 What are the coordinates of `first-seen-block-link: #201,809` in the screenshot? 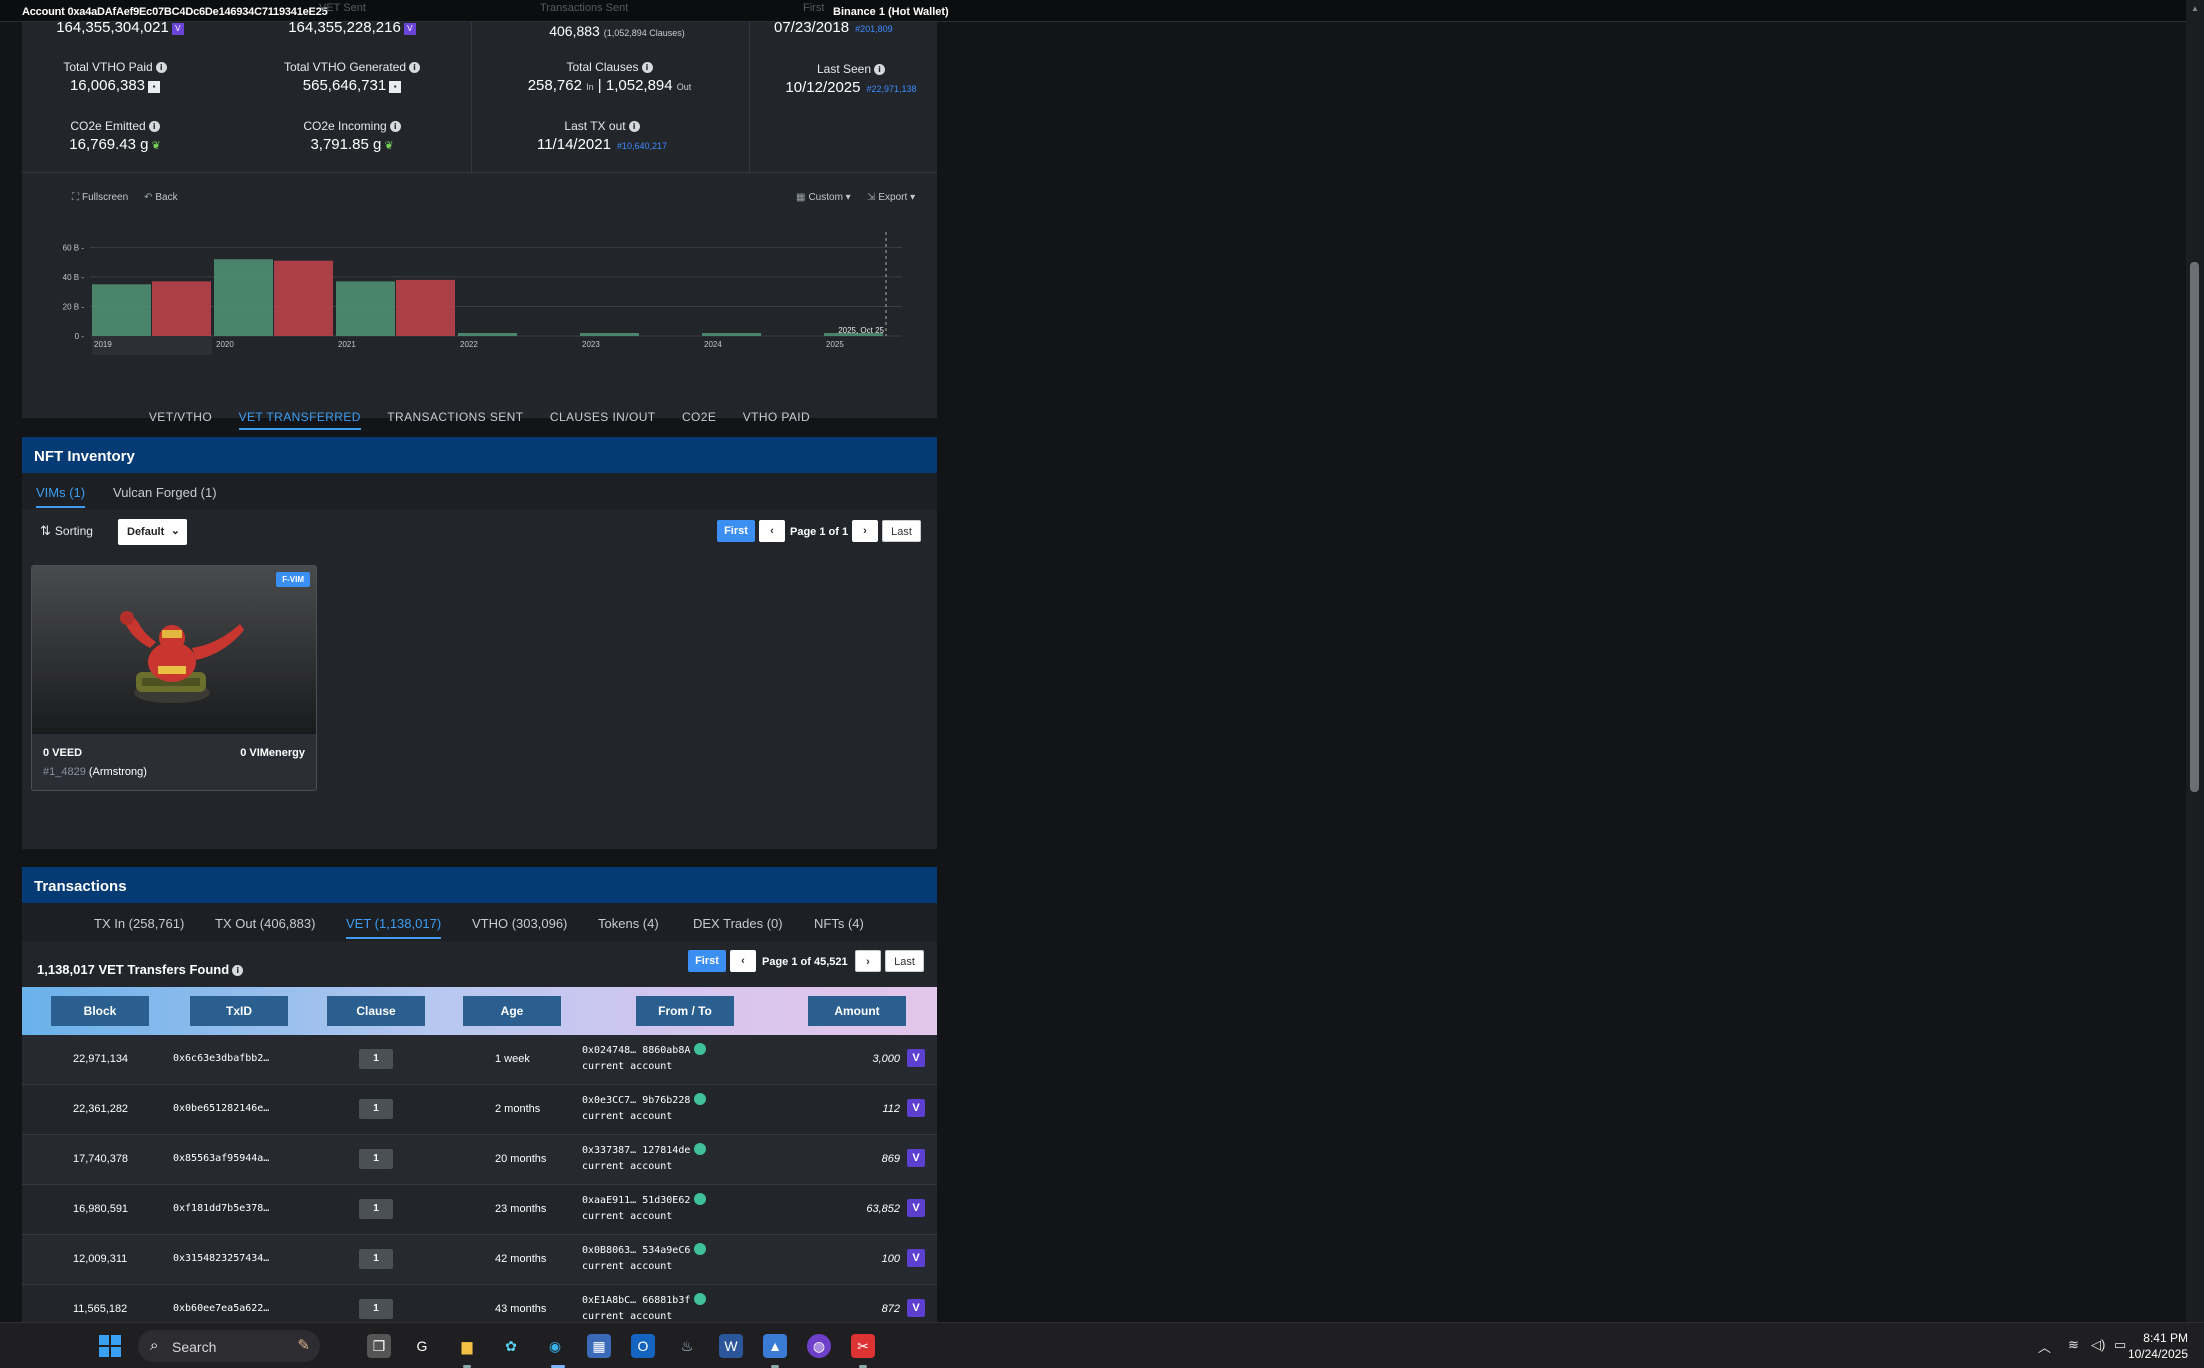 It's located at (874, 29).